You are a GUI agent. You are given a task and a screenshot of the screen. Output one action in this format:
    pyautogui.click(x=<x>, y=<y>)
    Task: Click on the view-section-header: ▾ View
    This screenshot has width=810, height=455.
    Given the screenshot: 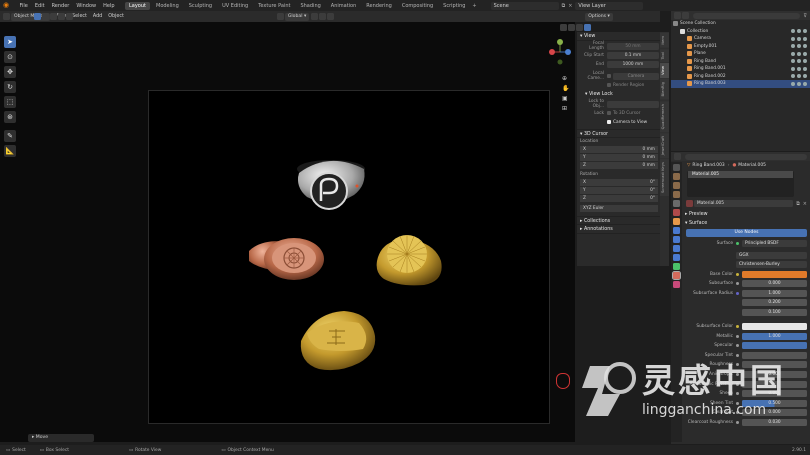 What is the action you would take?
    pyautogui.click(x=619, y=36)
    